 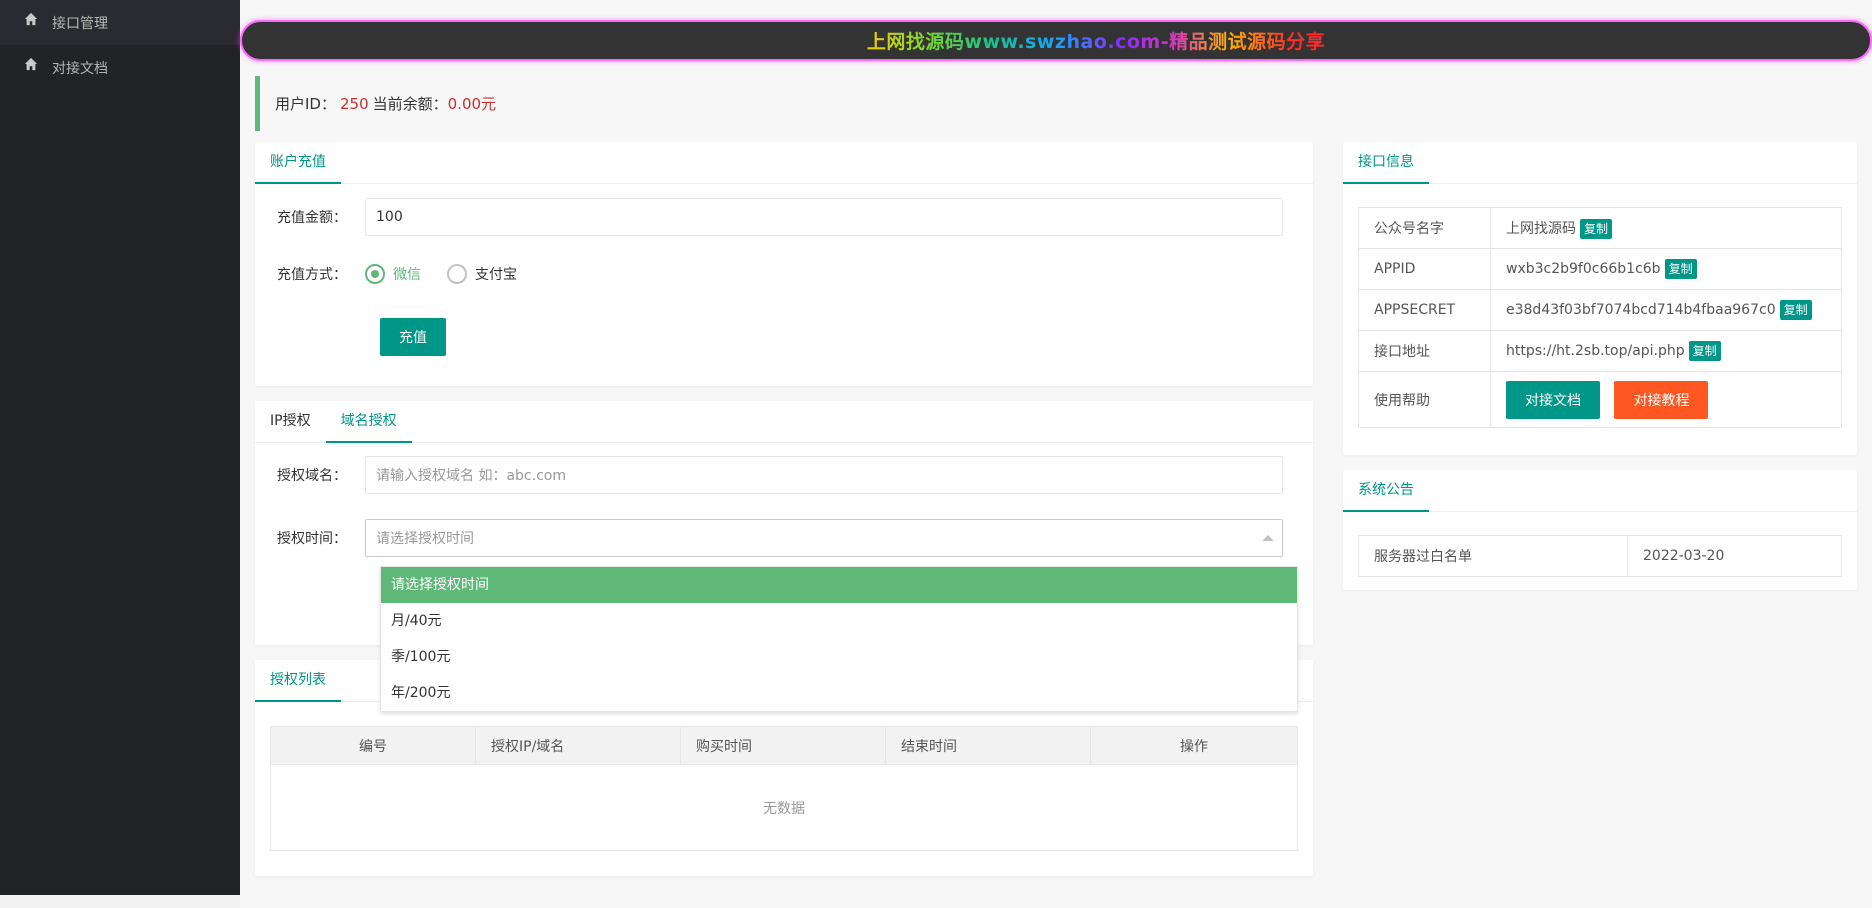 I want to click on tab-notice: 系统公告, so click(x=1386, y=491).